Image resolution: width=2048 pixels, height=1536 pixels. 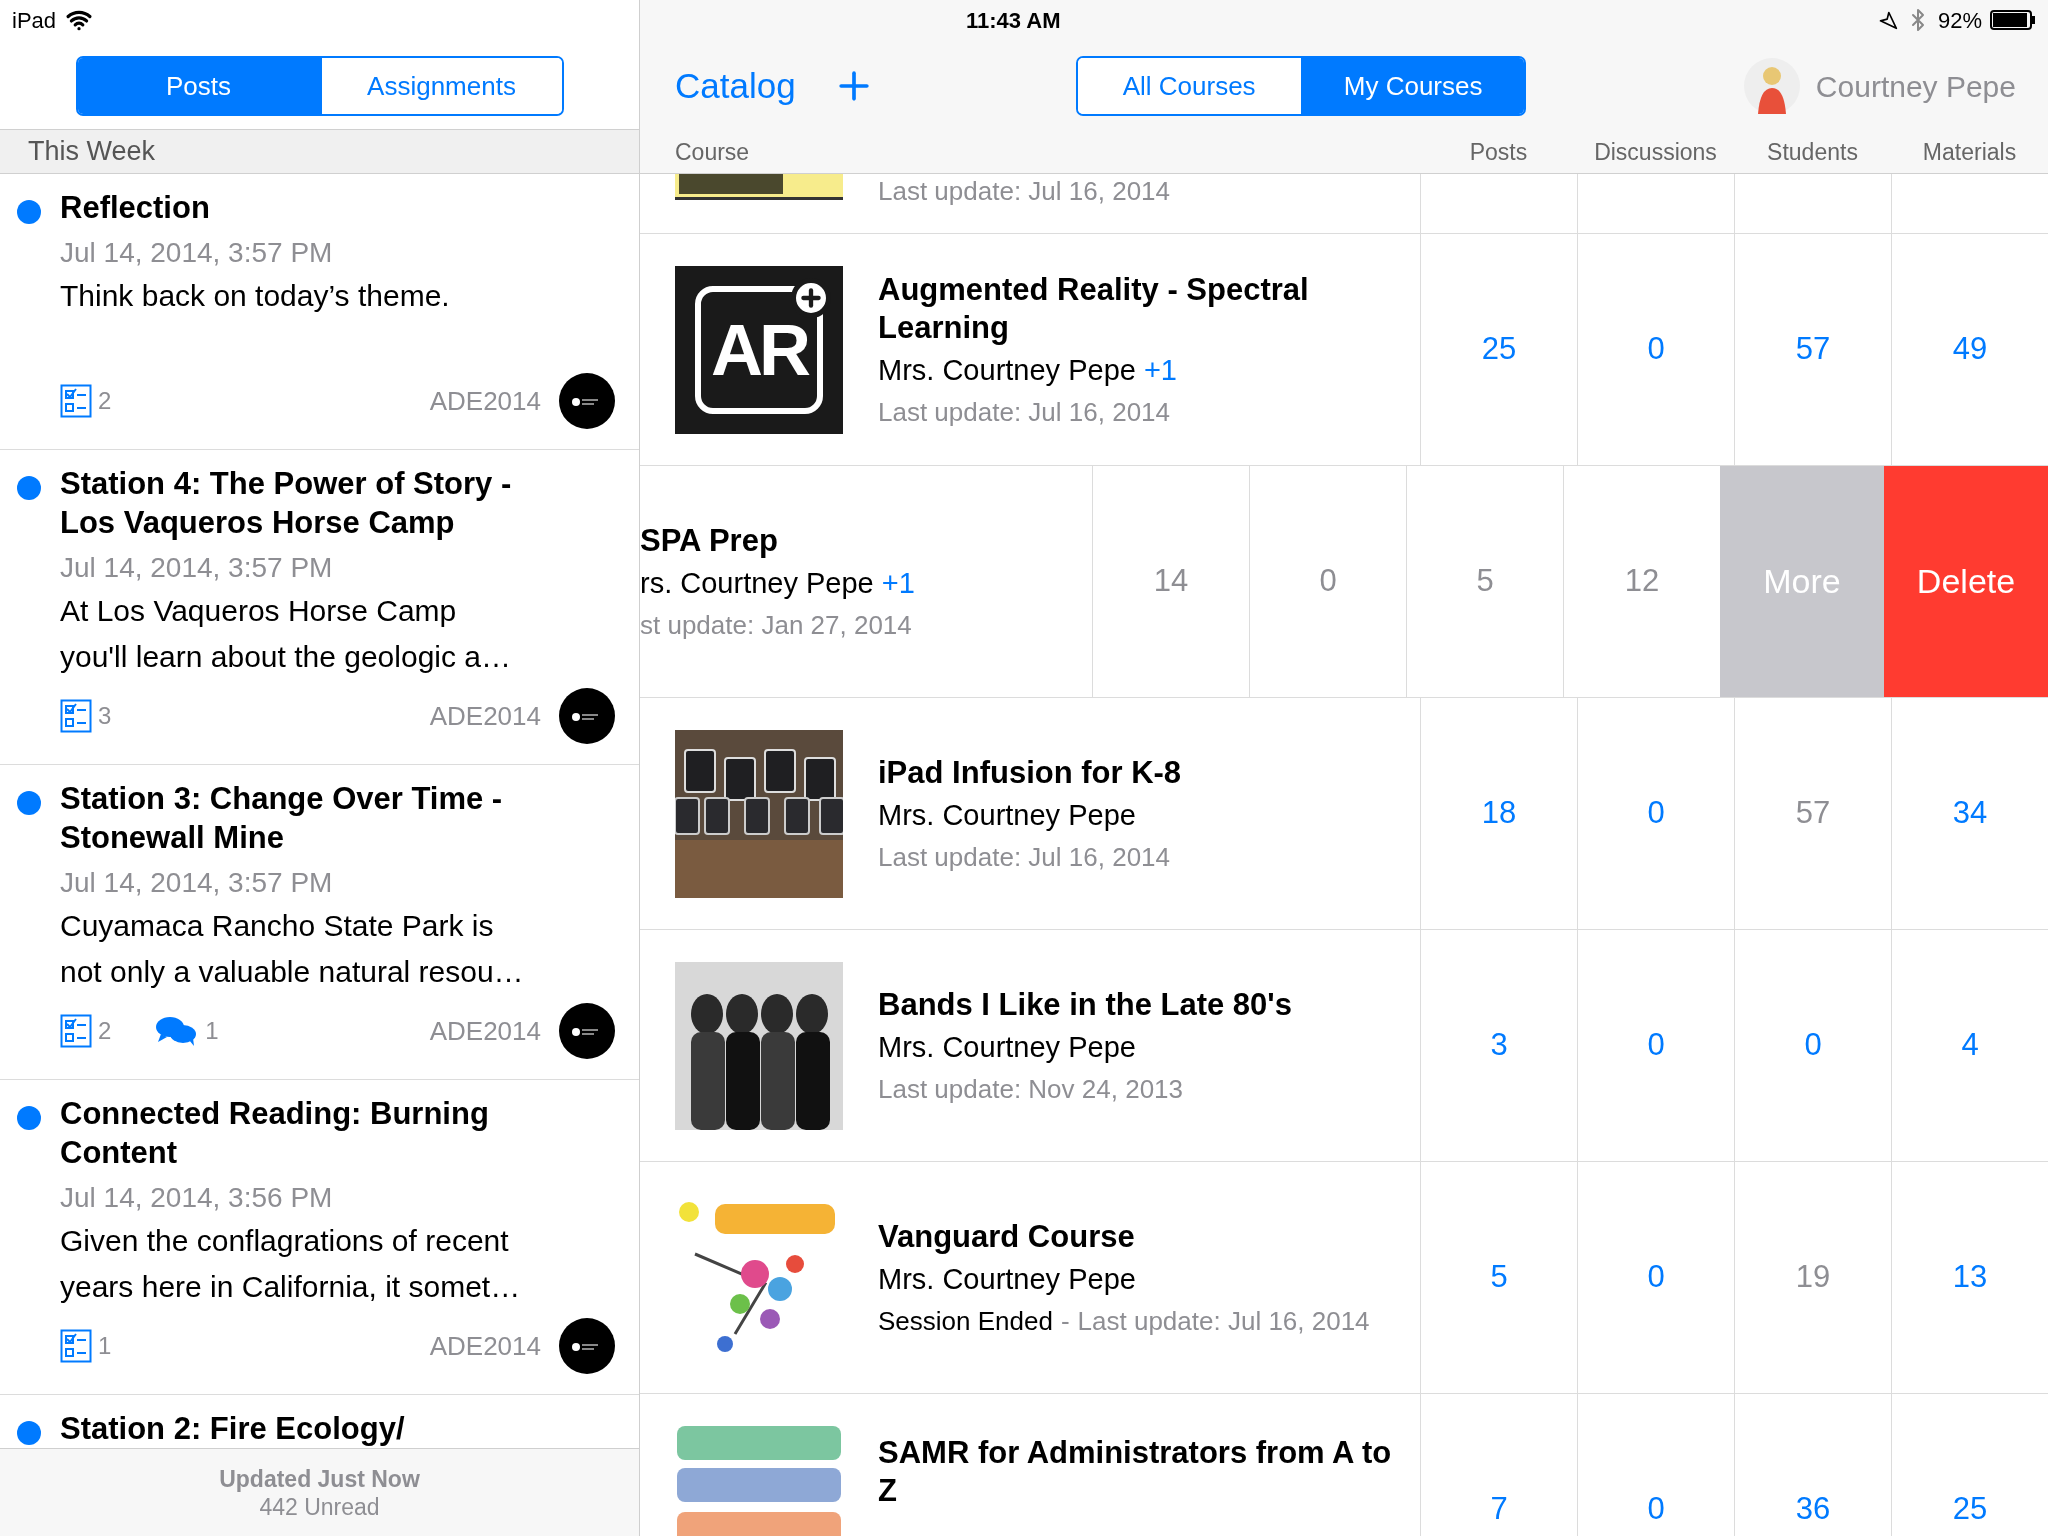 I want to click on delete-button: Delete, so click(x=1966, y=581).